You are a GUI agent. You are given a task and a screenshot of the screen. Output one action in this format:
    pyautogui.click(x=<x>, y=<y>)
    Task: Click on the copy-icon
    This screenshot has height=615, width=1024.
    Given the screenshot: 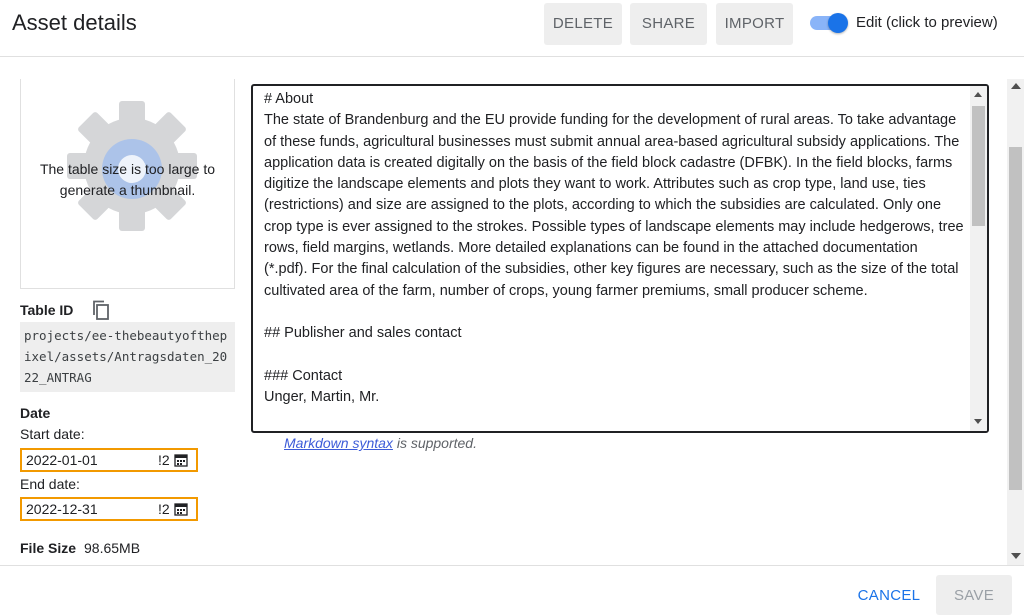 What is the action you would take?
    pyautogui.click(x=101, y=310)
    